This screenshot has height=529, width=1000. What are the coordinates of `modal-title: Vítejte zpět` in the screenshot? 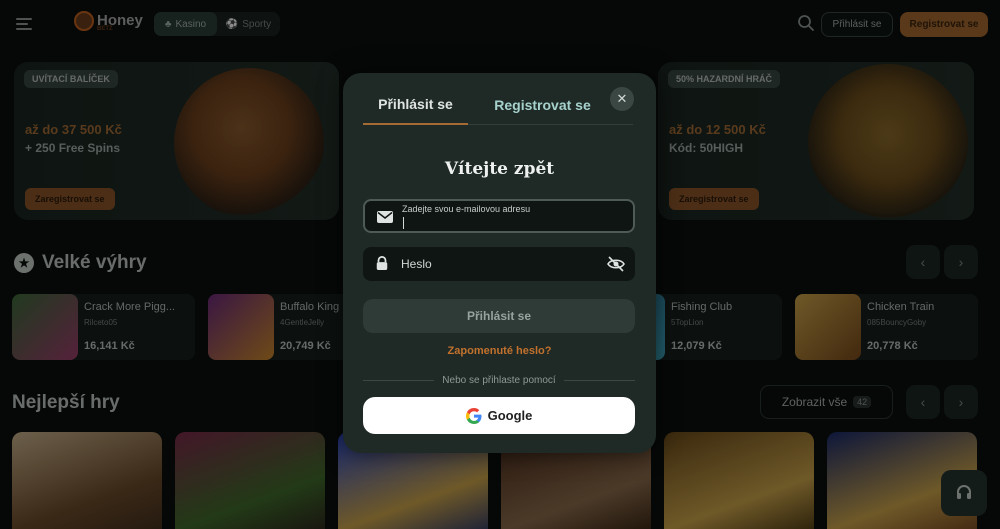 It's located at (499, 169).